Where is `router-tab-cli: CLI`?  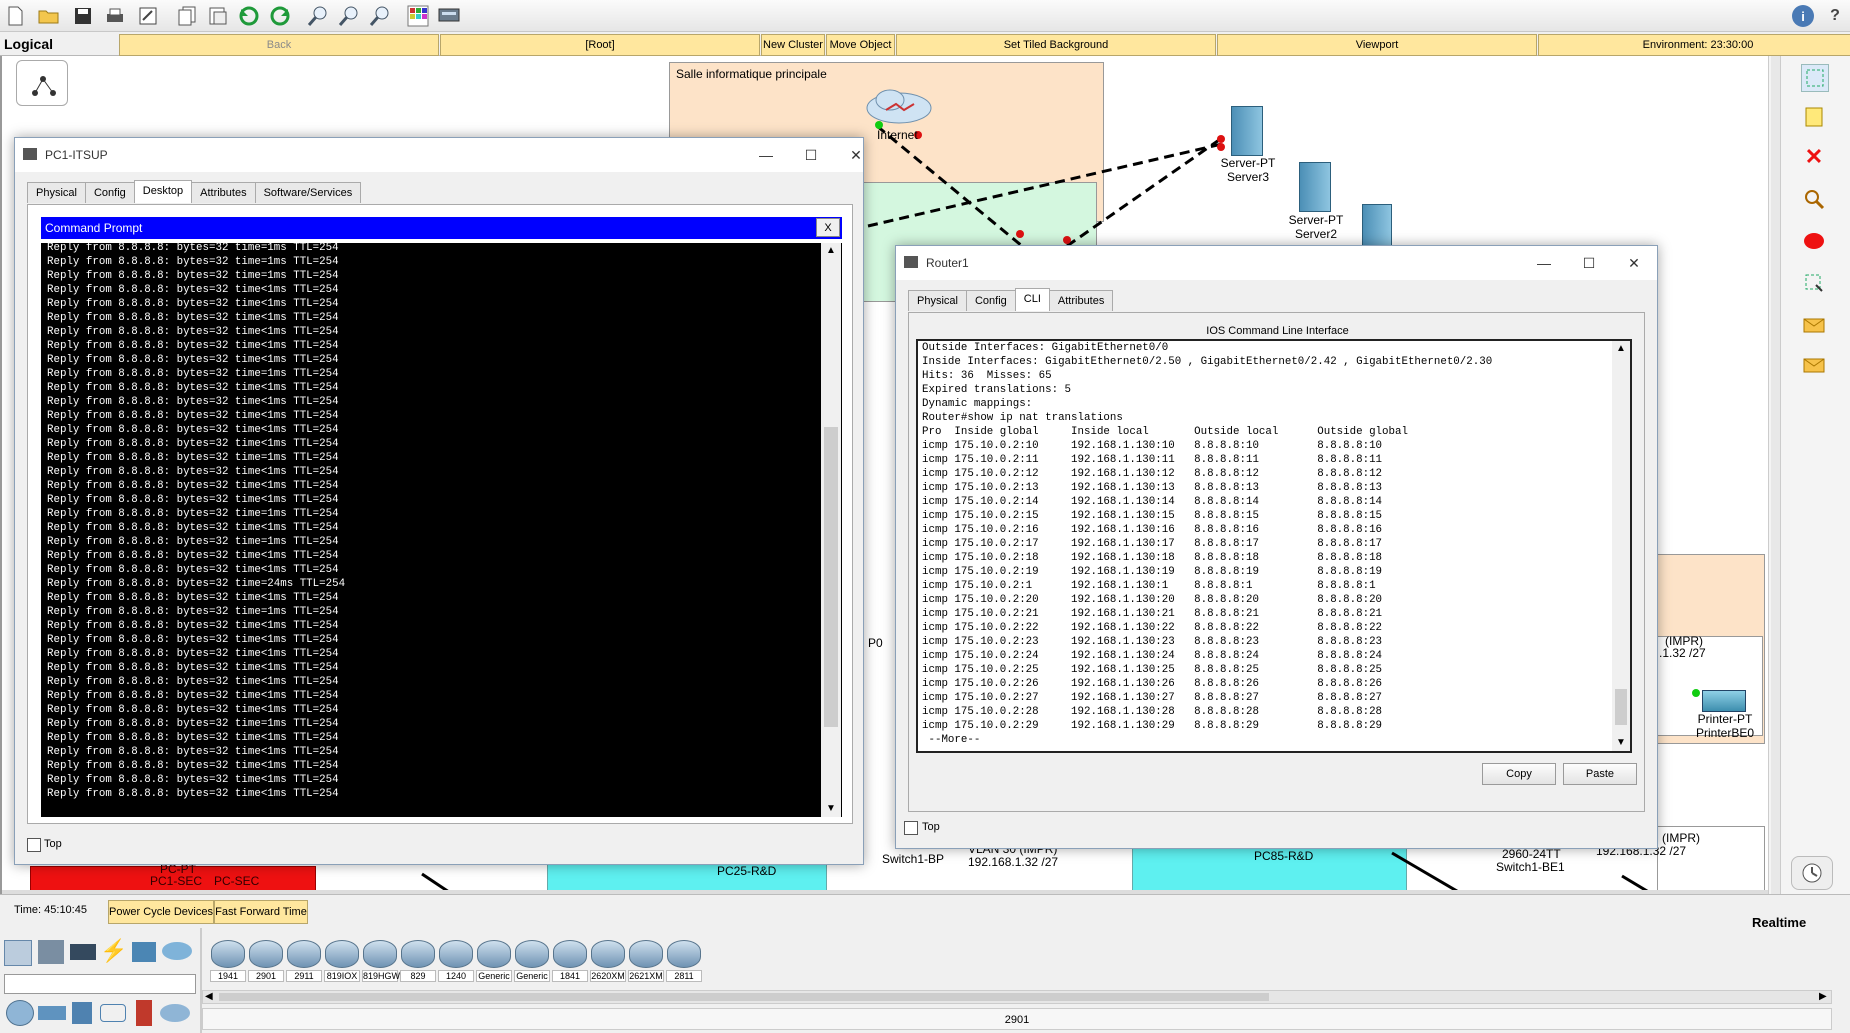
router-tab-cli: CLI is located at coordinates (1032, 299).